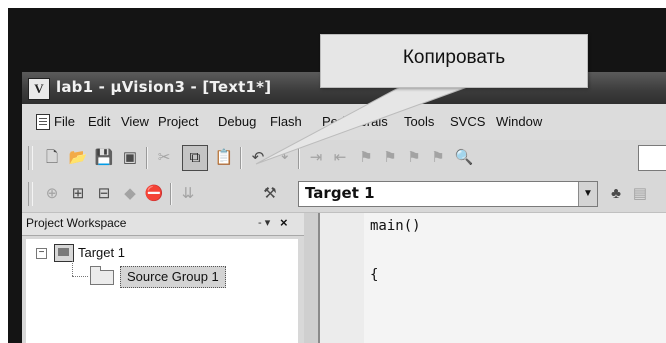 This screenshot has width=666, height=343. What do you see at coordinates (173, 277) in the screenshot?
I see `tree-item-source-group: Source Group 1` at bounding box center [173, 277].